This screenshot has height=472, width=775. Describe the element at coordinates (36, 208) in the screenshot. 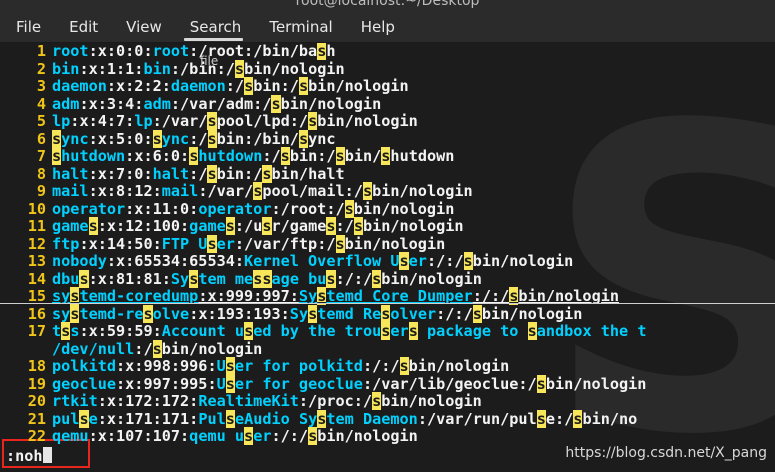

I see `line-number: 10` at that location.